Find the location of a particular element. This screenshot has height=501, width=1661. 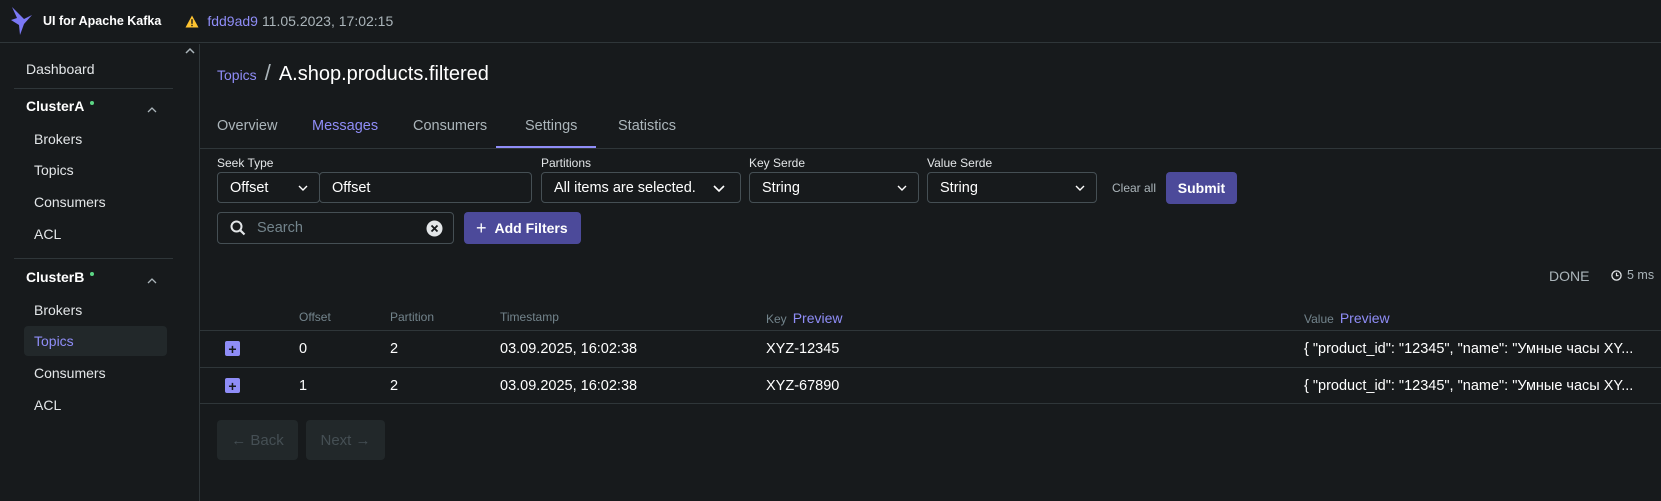

value-preview-link: Preview is located at coordinates (1365, 318).